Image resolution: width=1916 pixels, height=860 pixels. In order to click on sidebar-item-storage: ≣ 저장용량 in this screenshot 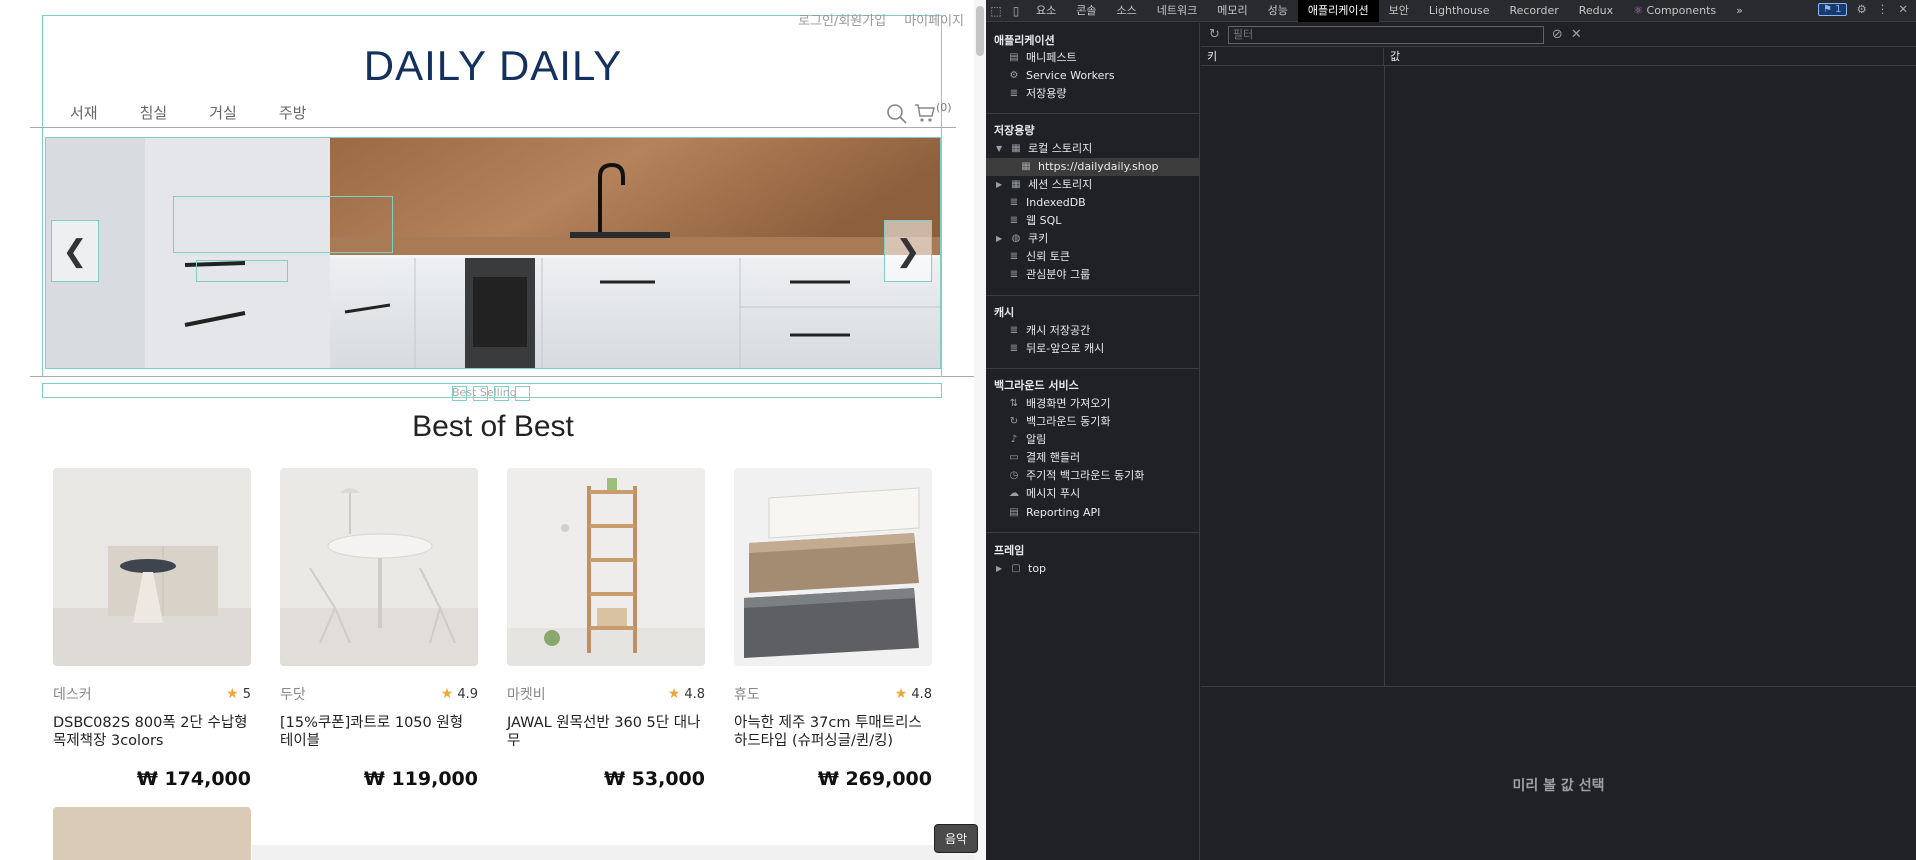, I will do `click(1037, 94)`.